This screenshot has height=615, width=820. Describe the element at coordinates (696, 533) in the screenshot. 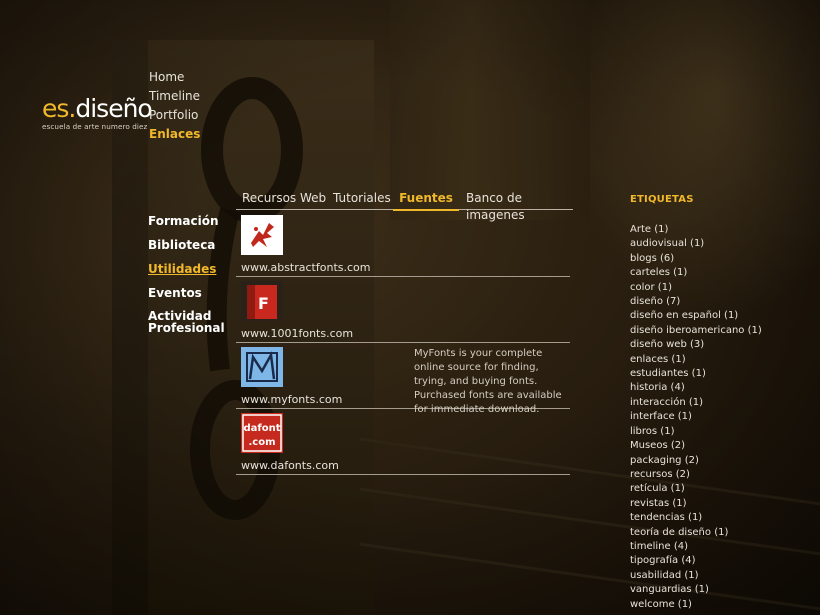

I see `tag-link: teoría de diseño (1)` at that location.